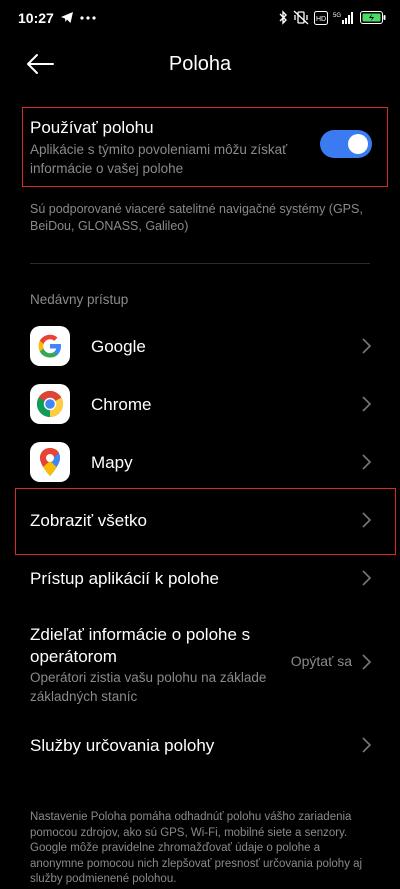 The width and height of the screenshot is (400, 889). I want to click on telegram-icon, so click(67, 17).